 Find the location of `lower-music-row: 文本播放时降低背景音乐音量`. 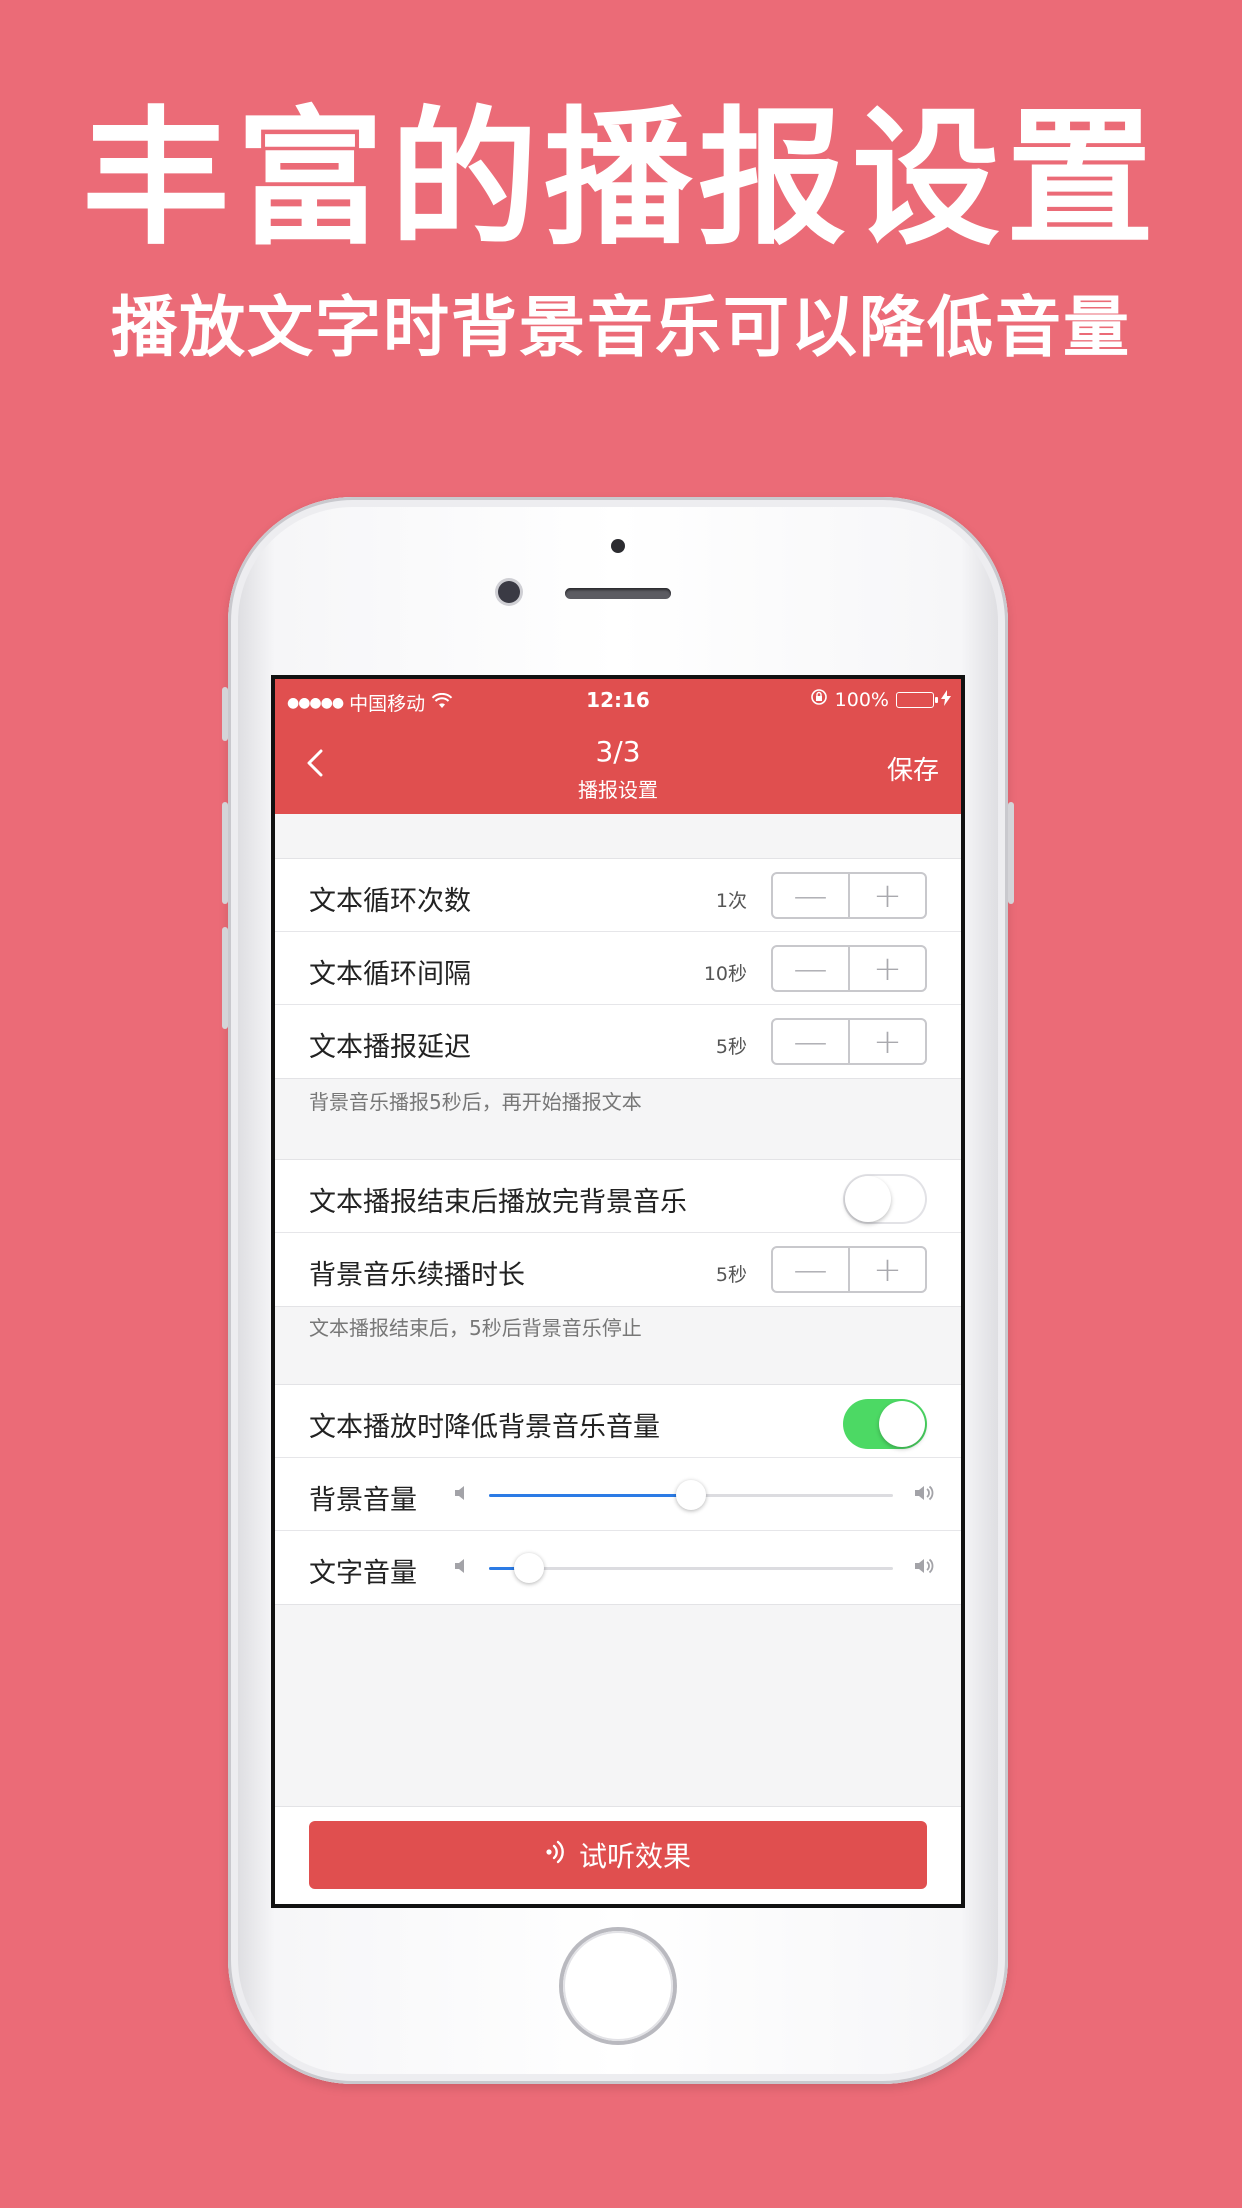

lower-music-row: 文本播放时降低背景音乐音量 is located at coordinates (618, 1421).